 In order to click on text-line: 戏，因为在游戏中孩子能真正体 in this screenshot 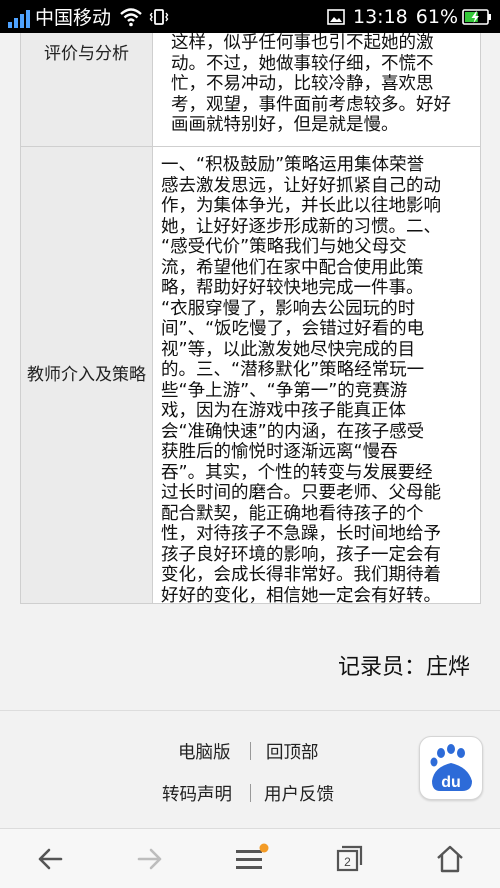, I will do `click(283, 411)`.